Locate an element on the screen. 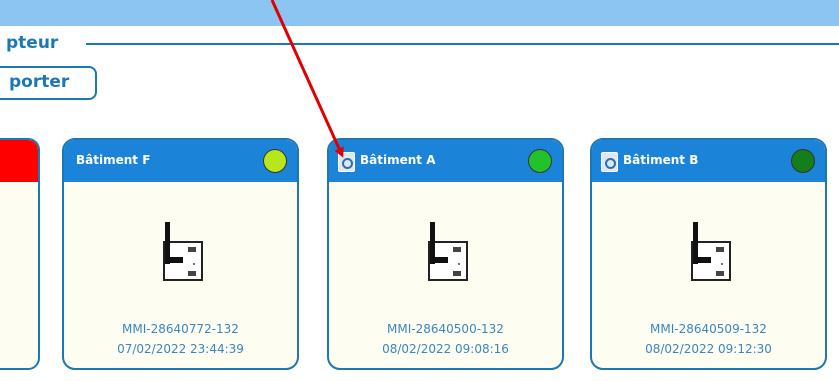 The width and height of the screenshot is (839, 381). fieldset-border is located at coordinates (462, 44).